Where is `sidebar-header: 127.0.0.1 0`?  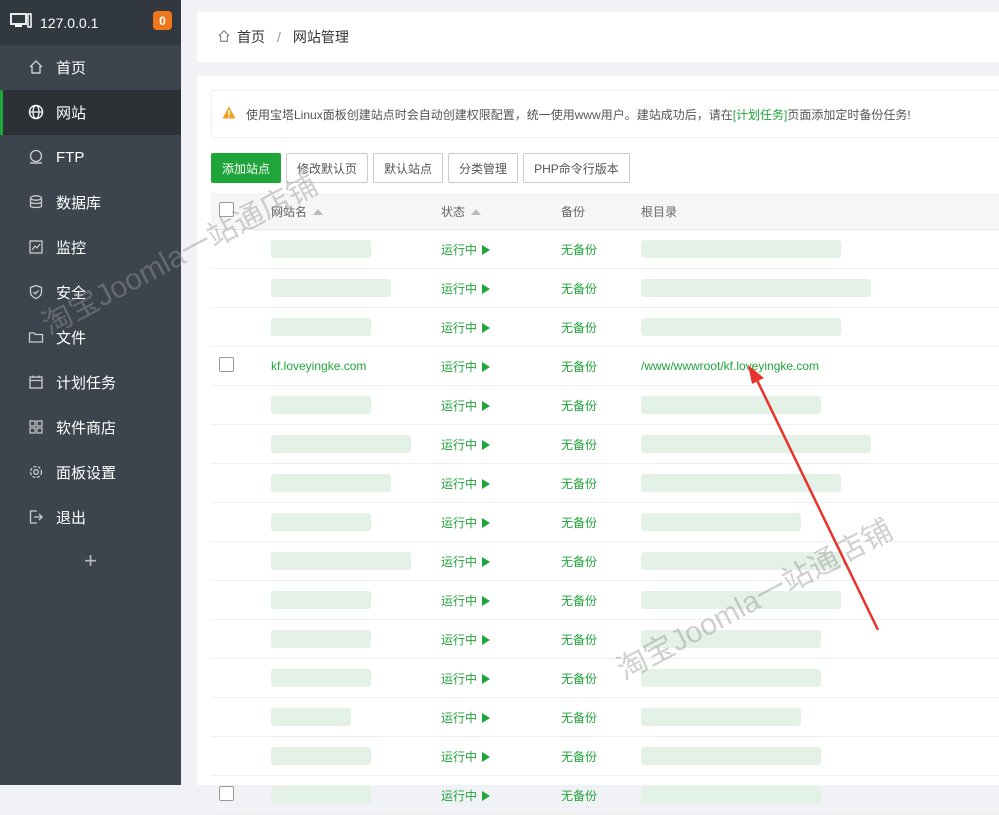
sidebar-header: 127.0.0.1 0 is located at coordinates (90, 22).